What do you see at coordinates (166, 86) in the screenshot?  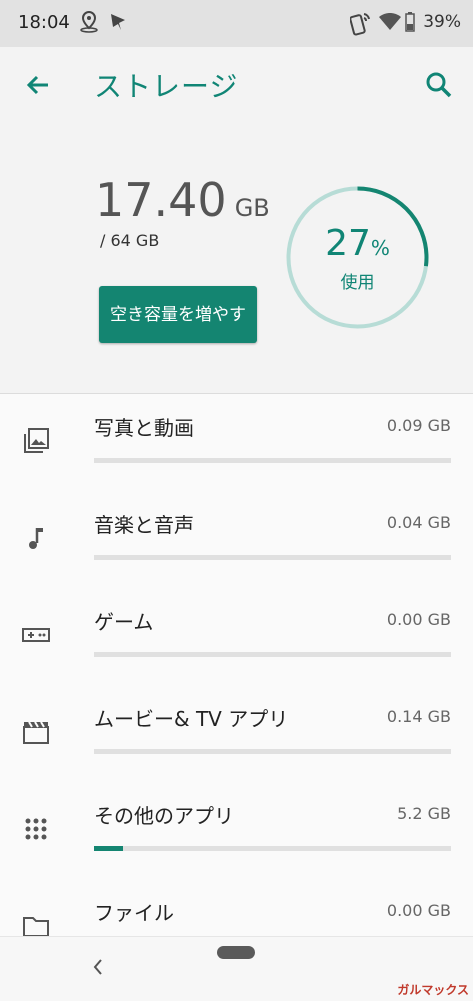 I see `page-title: ストレージ` at bounding box center [166, 86].